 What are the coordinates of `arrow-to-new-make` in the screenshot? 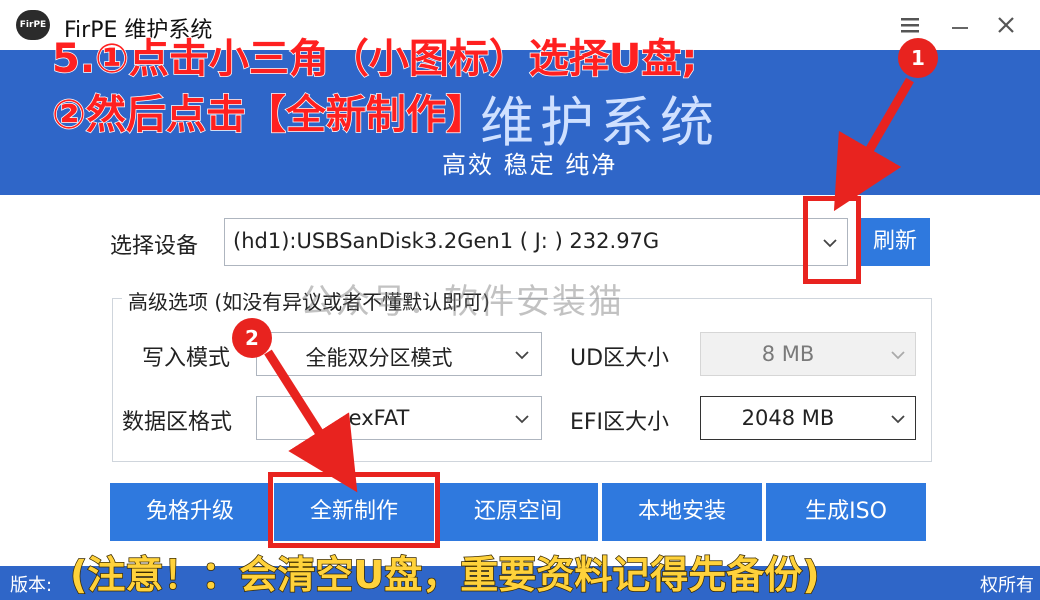 It's located at (311, 421).